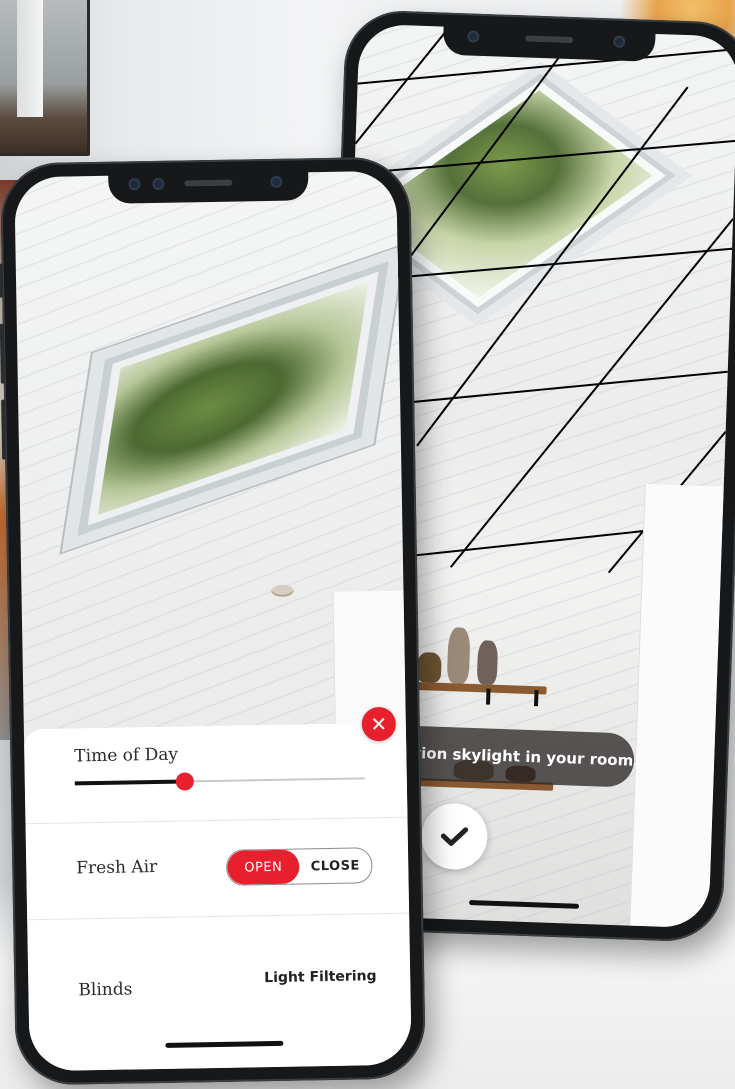 The width and height of the screenshot is (735, 1089). What do you see at coordinates (676, 706) in the screenshot?
I see `kitchen-cabinet` at bounding box center [676, 706].